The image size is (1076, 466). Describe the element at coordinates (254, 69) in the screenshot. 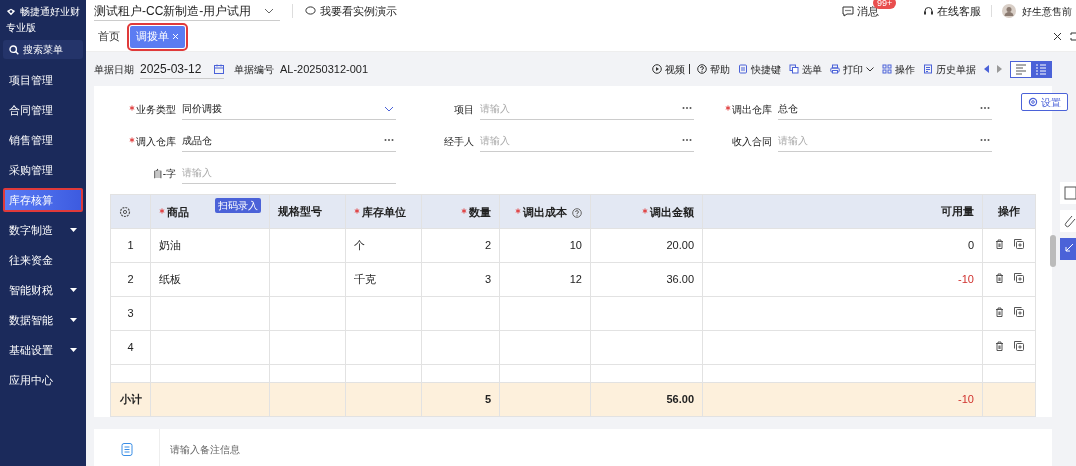

I see `number-label: 单据编号` at that location.